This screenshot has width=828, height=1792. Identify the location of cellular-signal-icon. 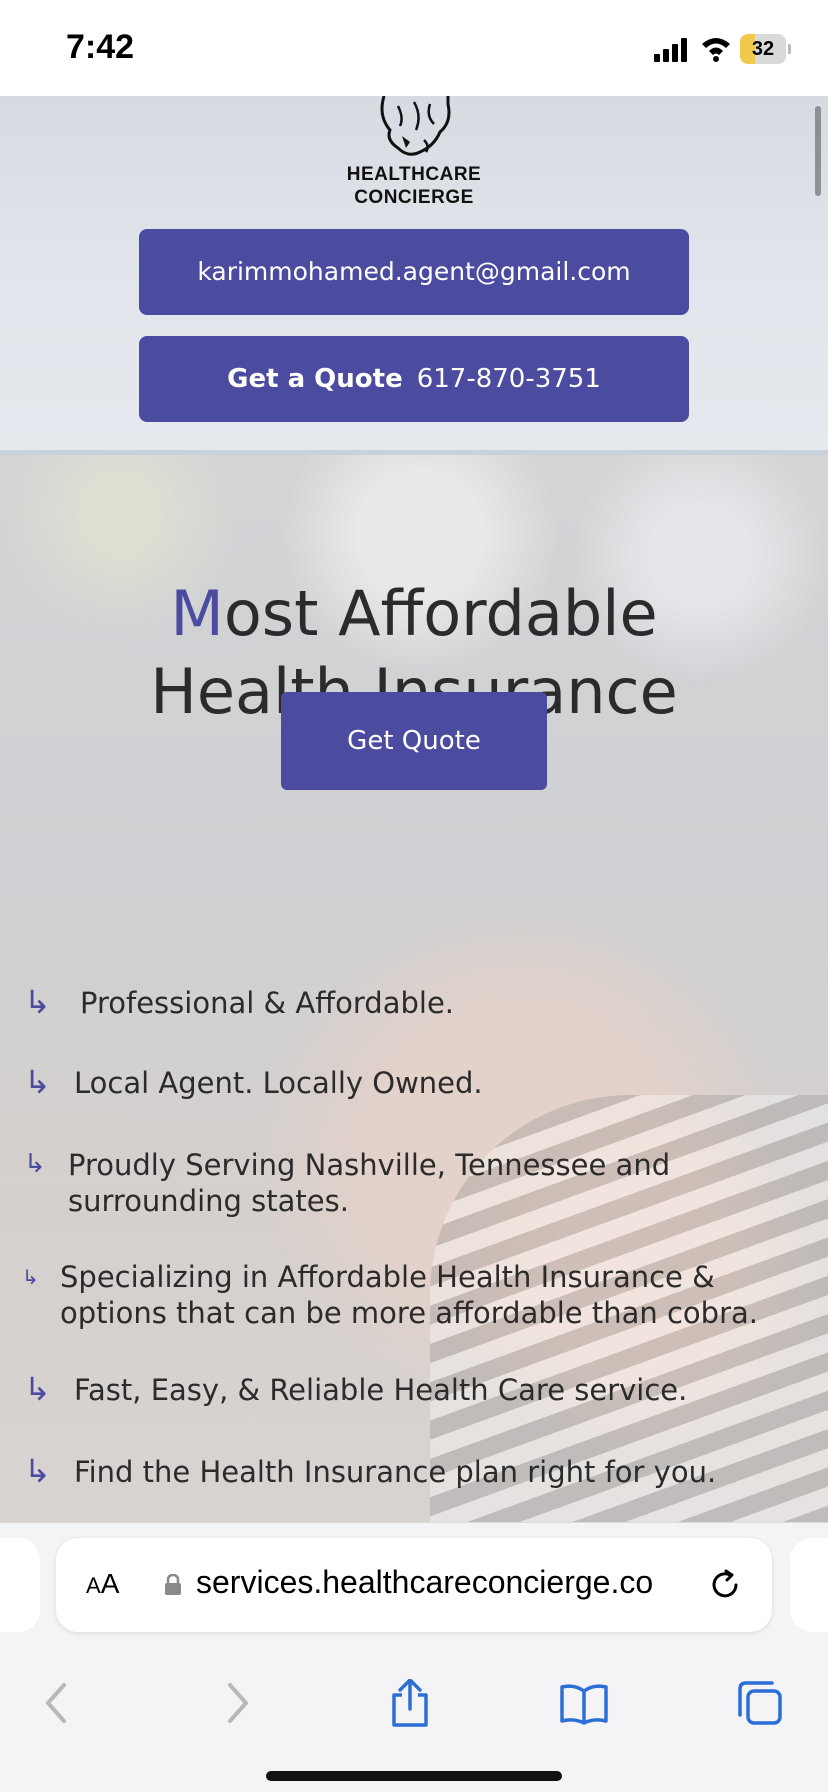
(672, 50).